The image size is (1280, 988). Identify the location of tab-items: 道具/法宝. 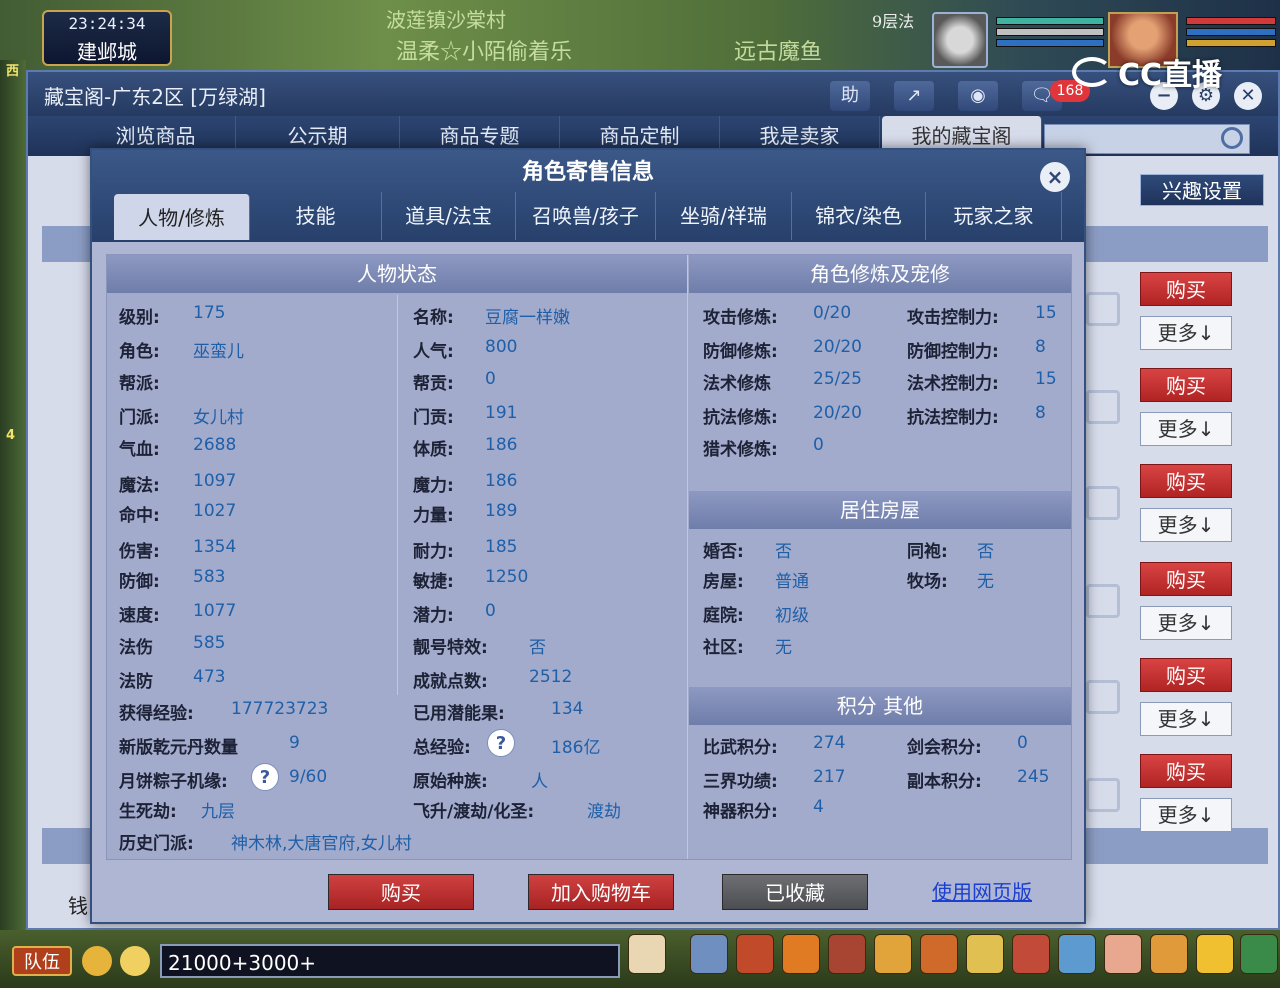
(449, 216).